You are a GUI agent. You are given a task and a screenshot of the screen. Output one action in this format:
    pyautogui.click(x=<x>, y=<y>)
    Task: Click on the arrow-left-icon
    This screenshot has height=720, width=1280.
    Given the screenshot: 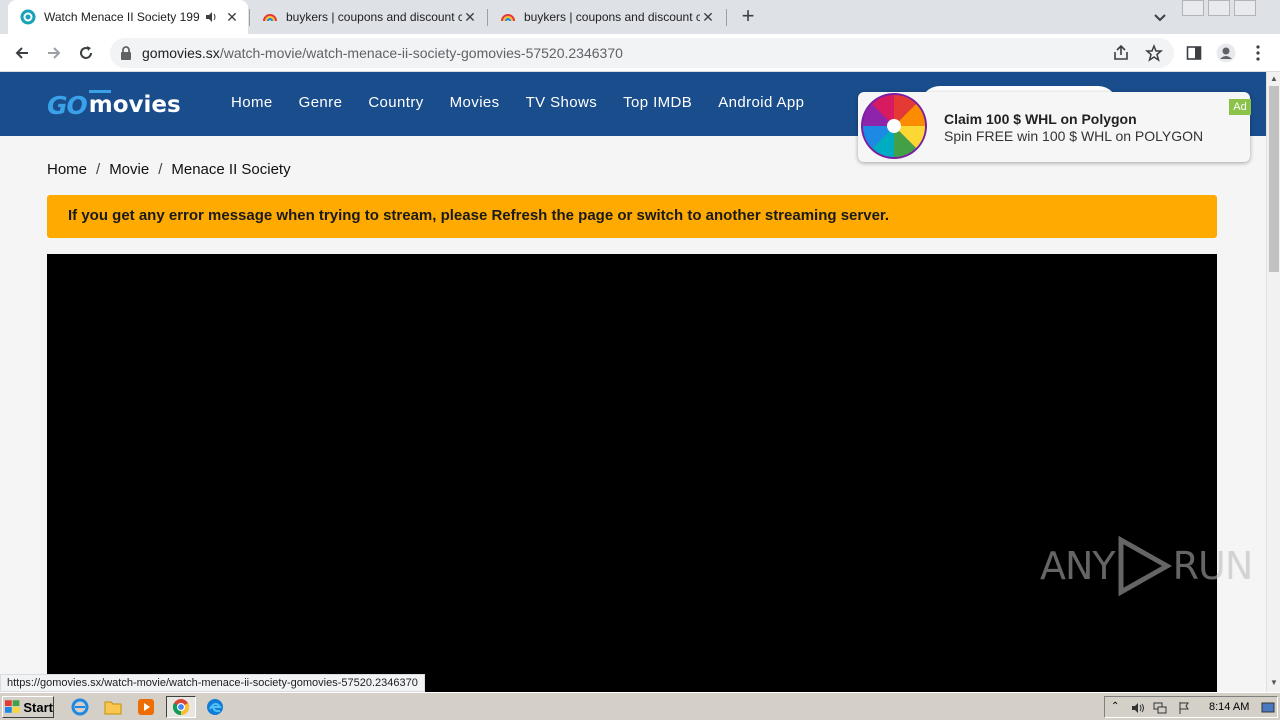 What is the action you would take?
    pyautogui.click(x=21, y=53)
    